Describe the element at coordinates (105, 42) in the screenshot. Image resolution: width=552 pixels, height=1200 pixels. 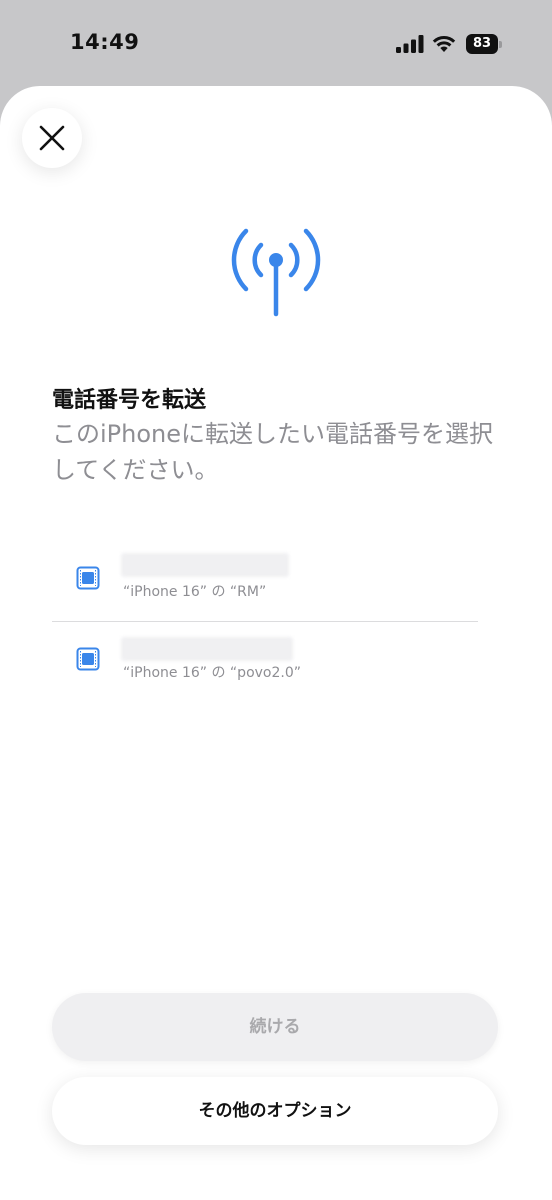
I see `status-time: 14:49` at that location.